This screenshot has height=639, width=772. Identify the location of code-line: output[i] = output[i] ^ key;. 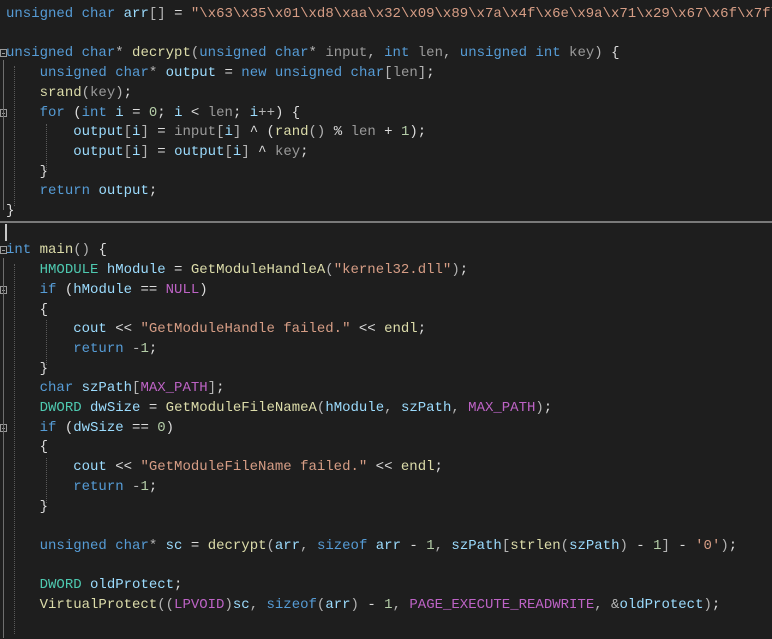
(386, 153).